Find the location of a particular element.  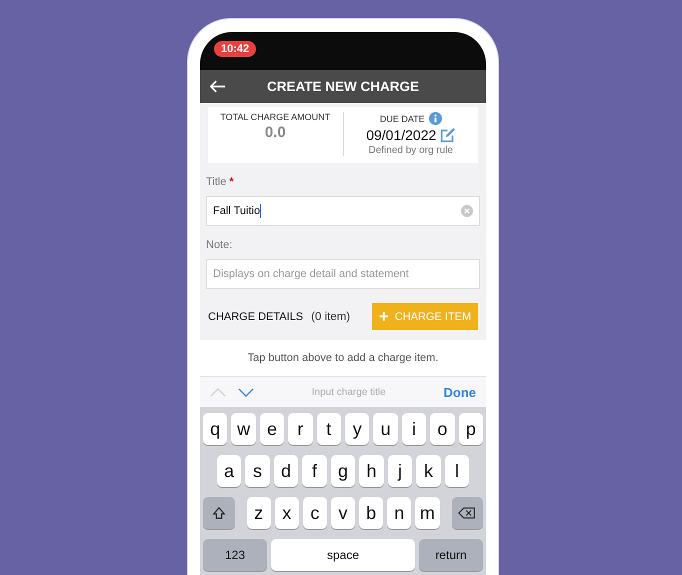

letter-key: k is located at coordinates (428, 471).